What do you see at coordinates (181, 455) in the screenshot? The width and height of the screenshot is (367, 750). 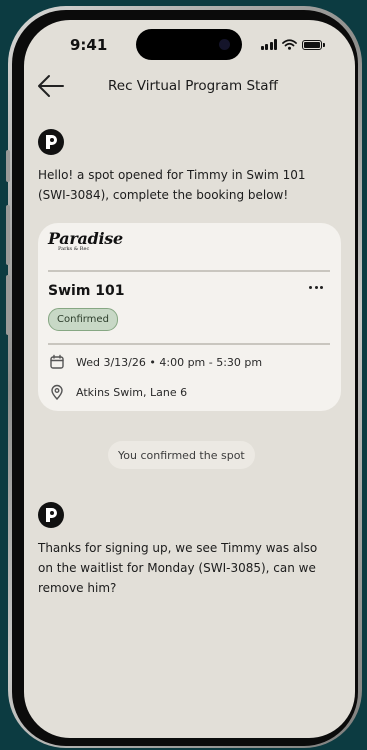 I see `confirmation-chip: You confirmed the spot` at bounding box center [181, 455].